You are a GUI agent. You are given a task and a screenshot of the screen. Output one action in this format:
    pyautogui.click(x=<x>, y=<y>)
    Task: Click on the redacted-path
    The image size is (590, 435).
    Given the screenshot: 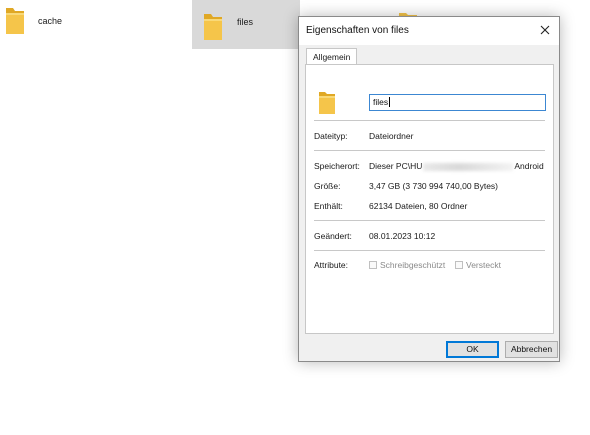 What is the action you would take?
    pyautogui.click(x=468, y=166)
    